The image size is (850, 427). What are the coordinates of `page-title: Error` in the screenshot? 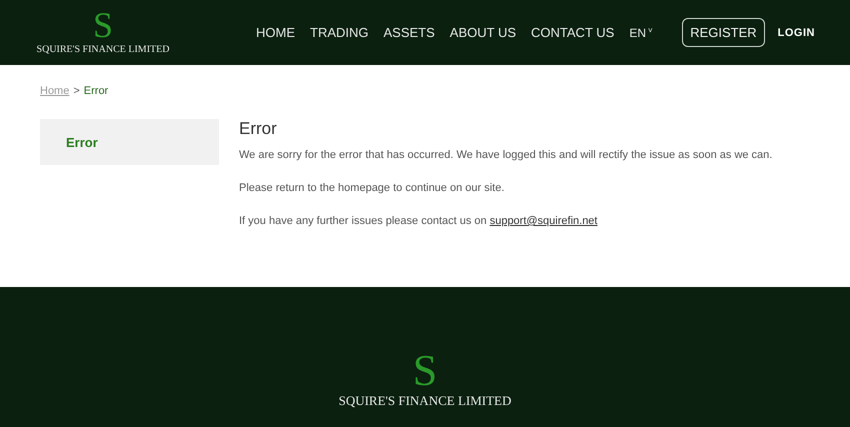 It's located at (258, 129).